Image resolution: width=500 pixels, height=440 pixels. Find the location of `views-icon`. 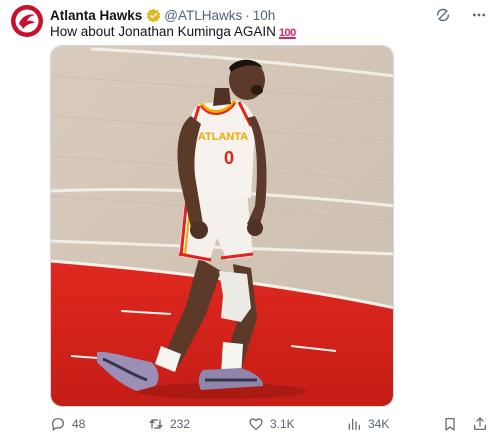

views-icon is located at coordinates (354, 424).